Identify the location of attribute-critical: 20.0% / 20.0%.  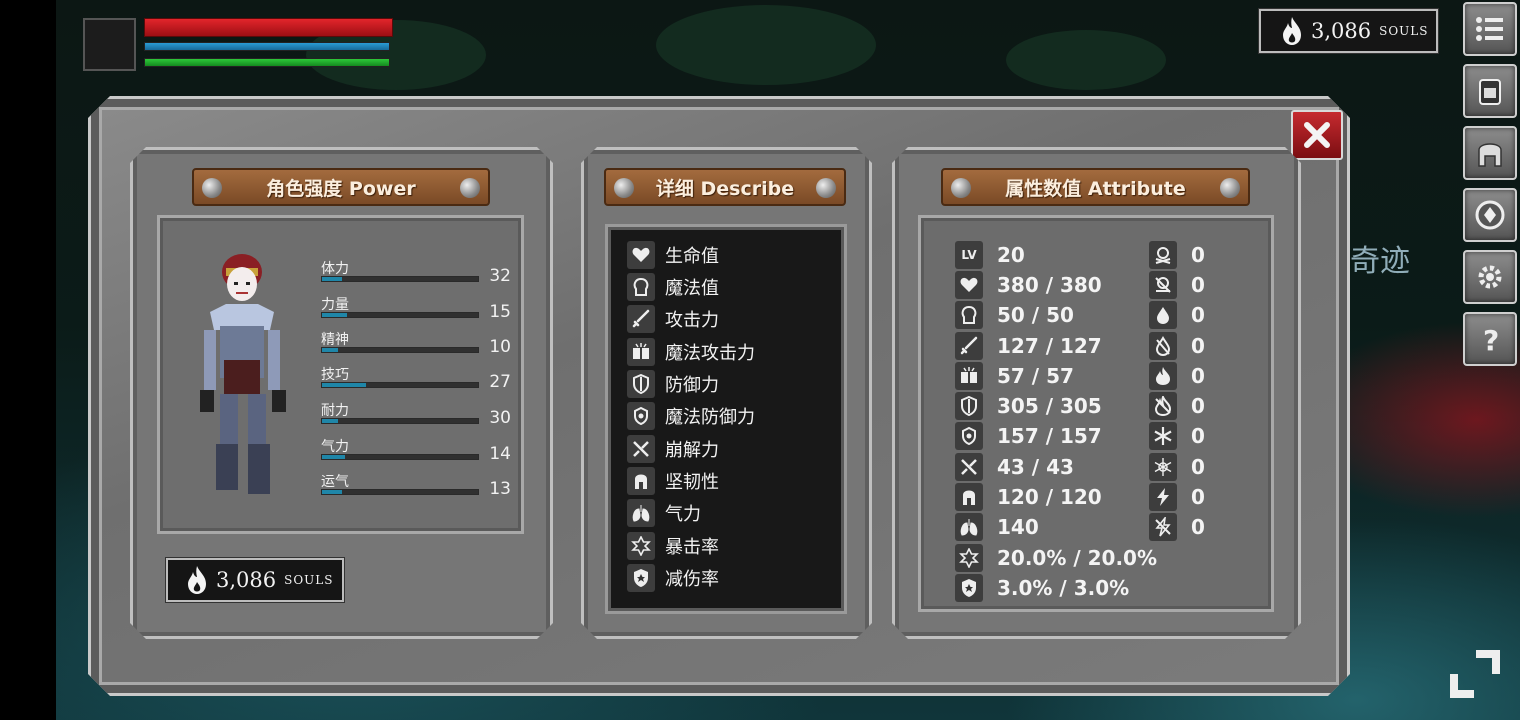
(1056, 558).